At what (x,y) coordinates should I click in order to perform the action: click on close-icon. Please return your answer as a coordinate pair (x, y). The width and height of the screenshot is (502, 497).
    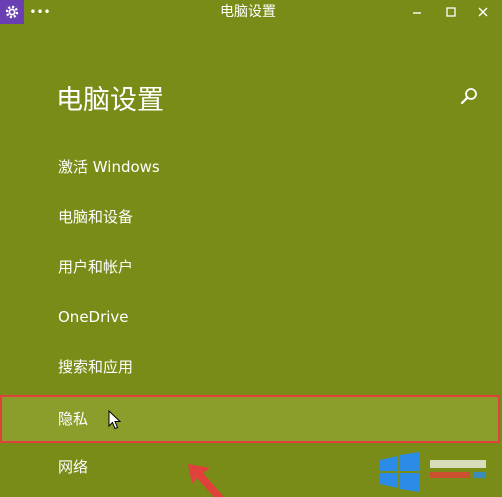
    Looking at the image, I should click on (483, 12).